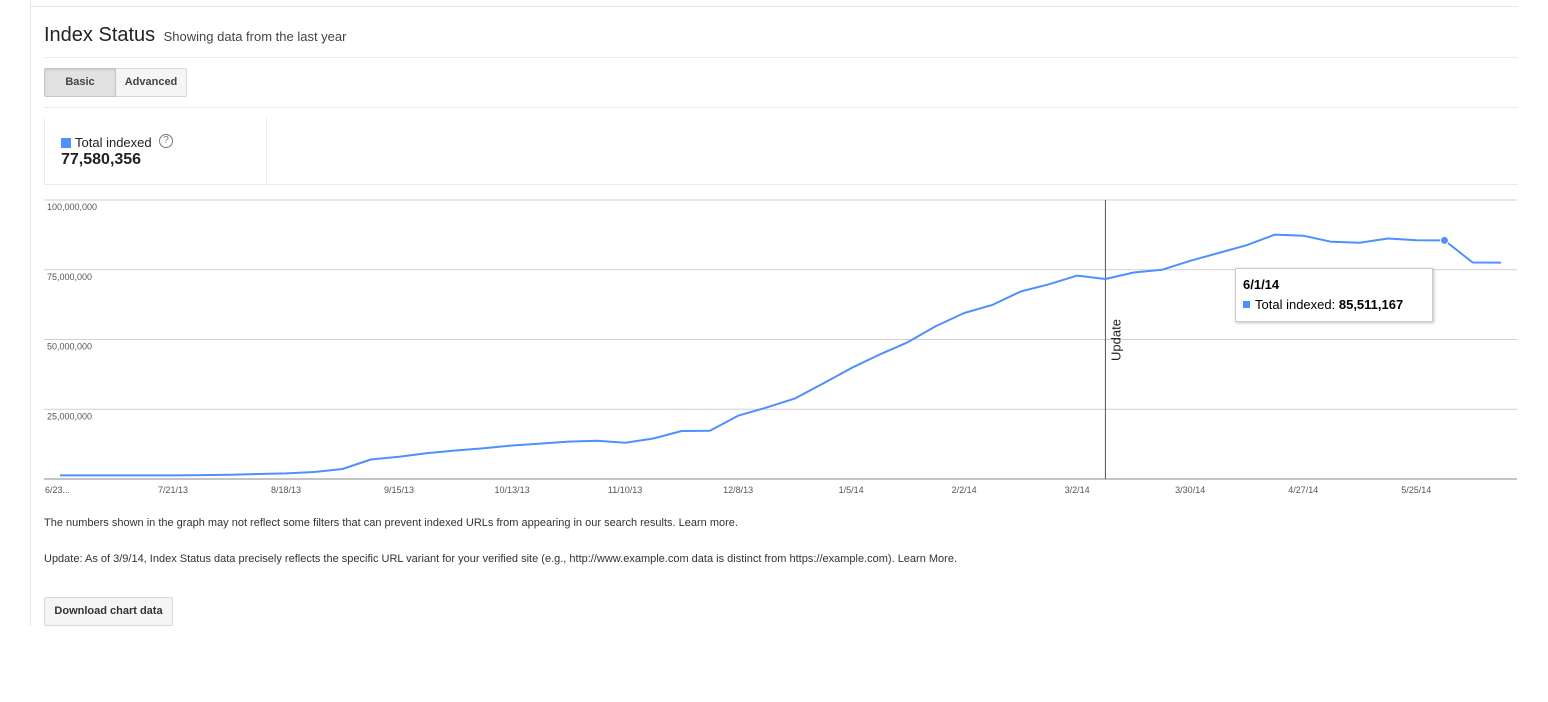  Describe the element at coordinates (851, 490) in the screenshot. I see `x-tick-label: 1/5/14` at that location.